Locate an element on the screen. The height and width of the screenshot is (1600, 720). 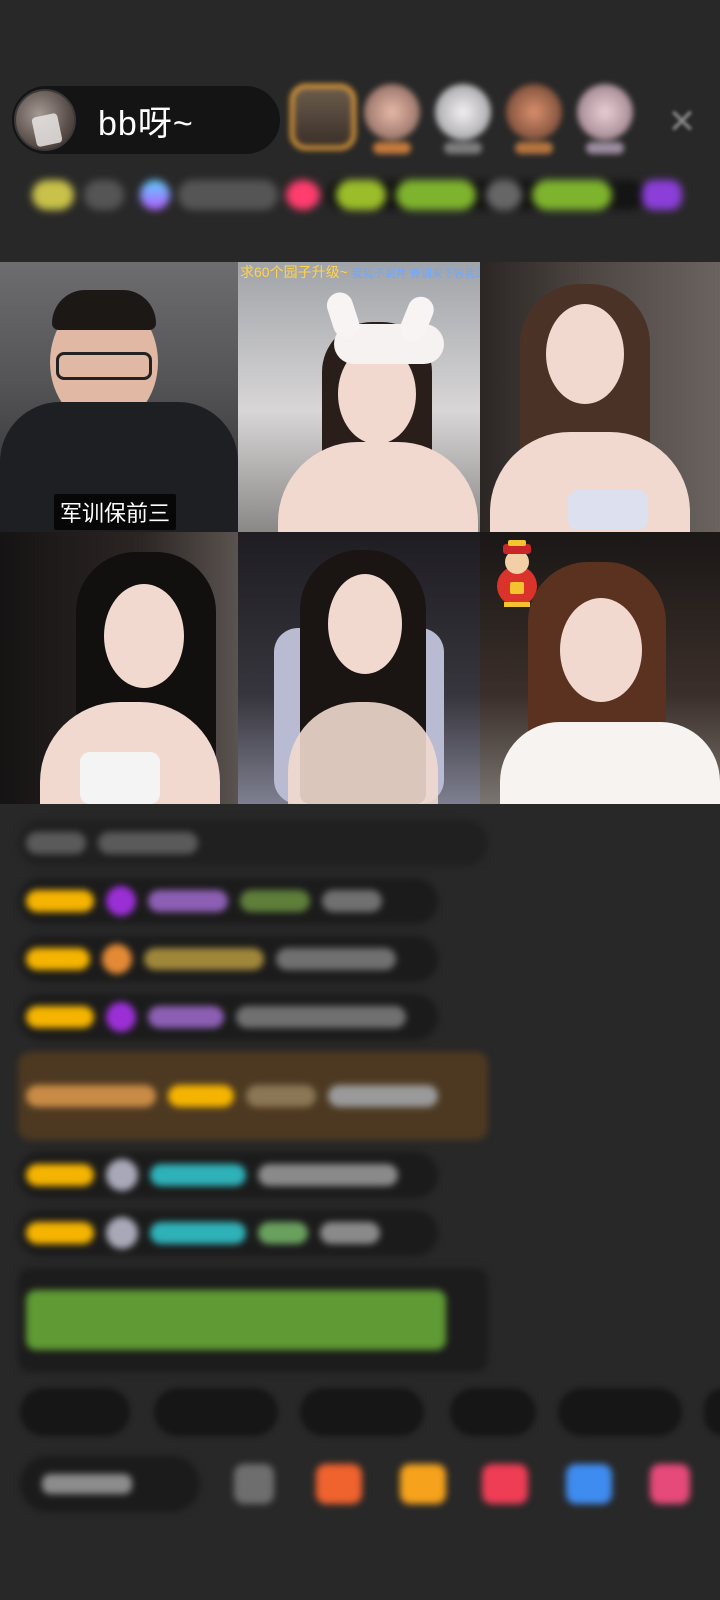
gift-box-icon is located at coordinates (339, 1484).